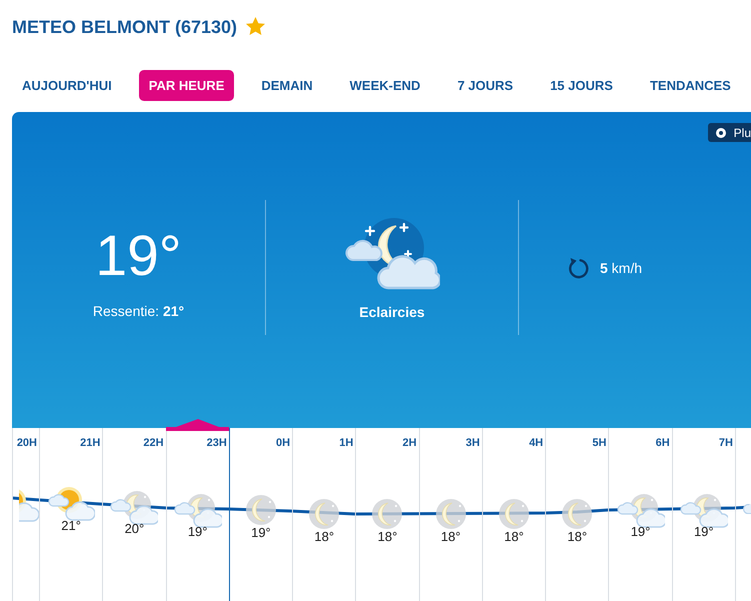  I want to click on hour-label: 2H, so click(409, 443).